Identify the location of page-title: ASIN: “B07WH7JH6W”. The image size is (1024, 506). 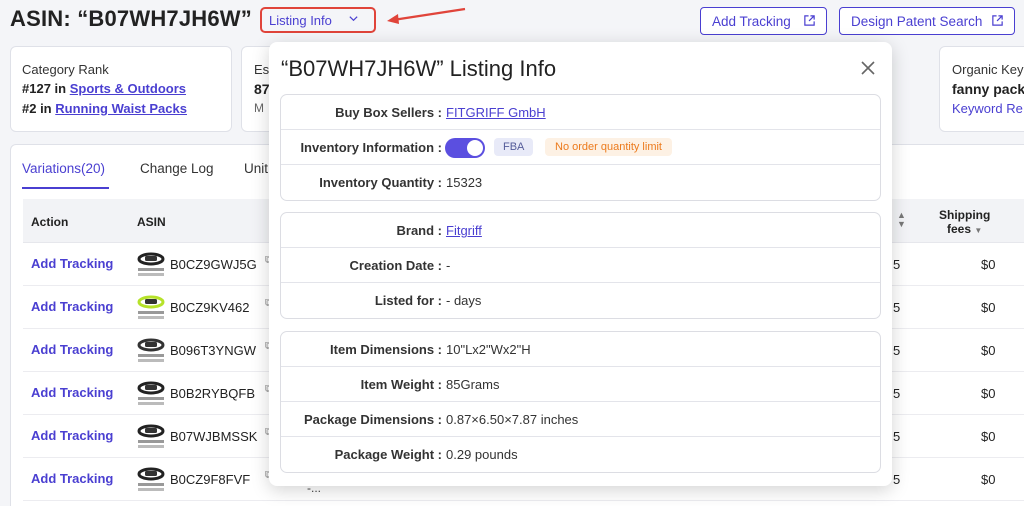
(131, 18).